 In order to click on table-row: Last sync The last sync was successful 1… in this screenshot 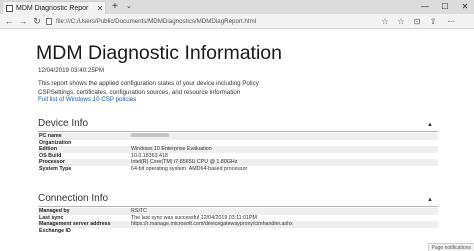, I will do `click(238, 218)`.